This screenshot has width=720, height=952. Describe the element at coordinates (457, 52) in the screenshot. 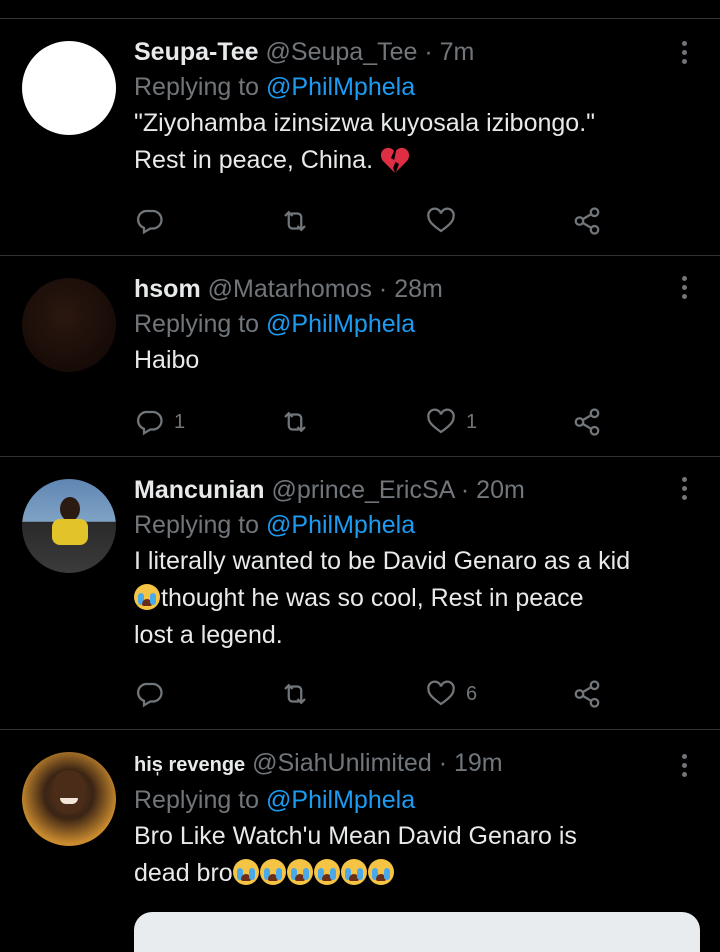

I see `timestamp: 7m` at that location.